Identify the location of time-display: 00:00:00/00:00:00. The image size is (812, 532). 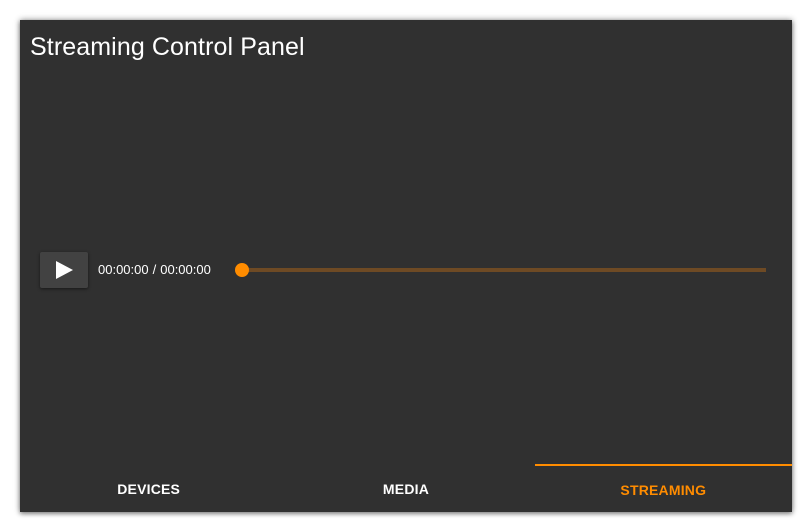
(154, 269).